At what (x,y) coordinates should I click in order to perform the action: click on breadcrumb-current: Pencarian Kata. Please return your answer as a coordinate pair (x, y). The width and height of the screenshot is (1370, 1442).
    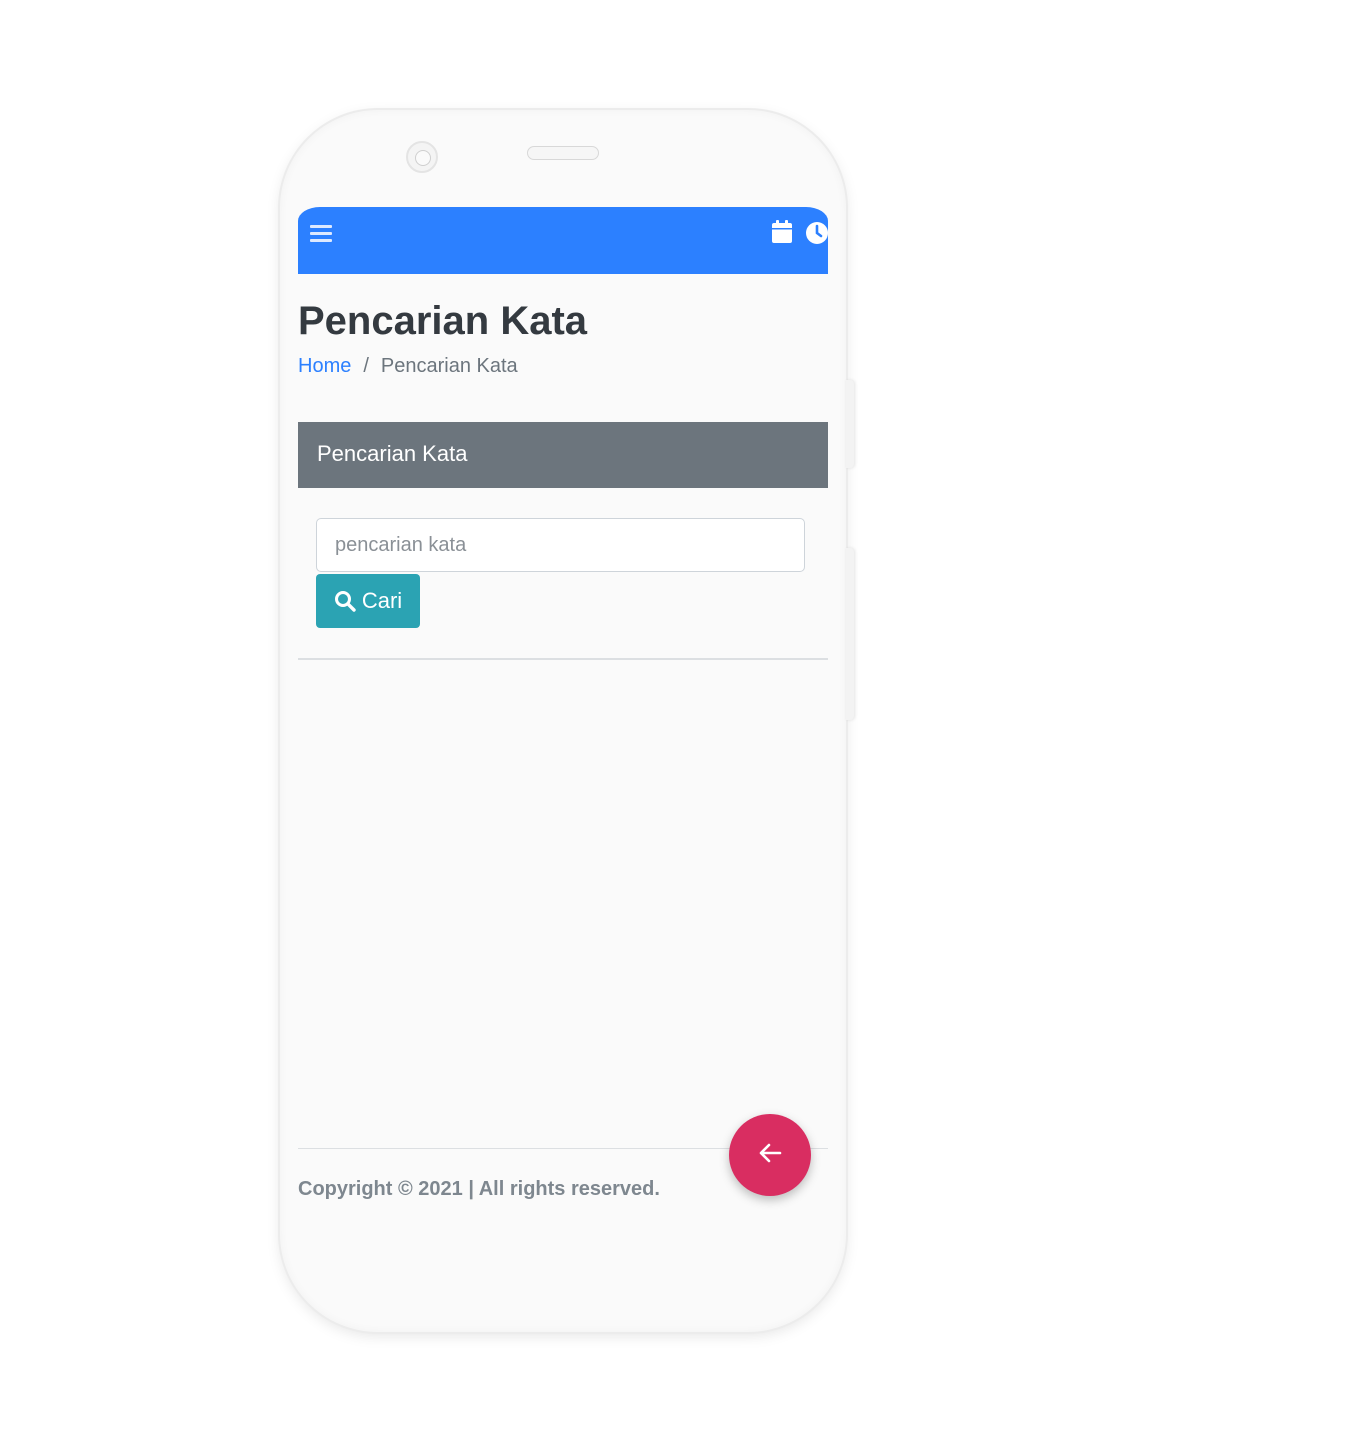
    Looking at the image, I should click on (449, 366).